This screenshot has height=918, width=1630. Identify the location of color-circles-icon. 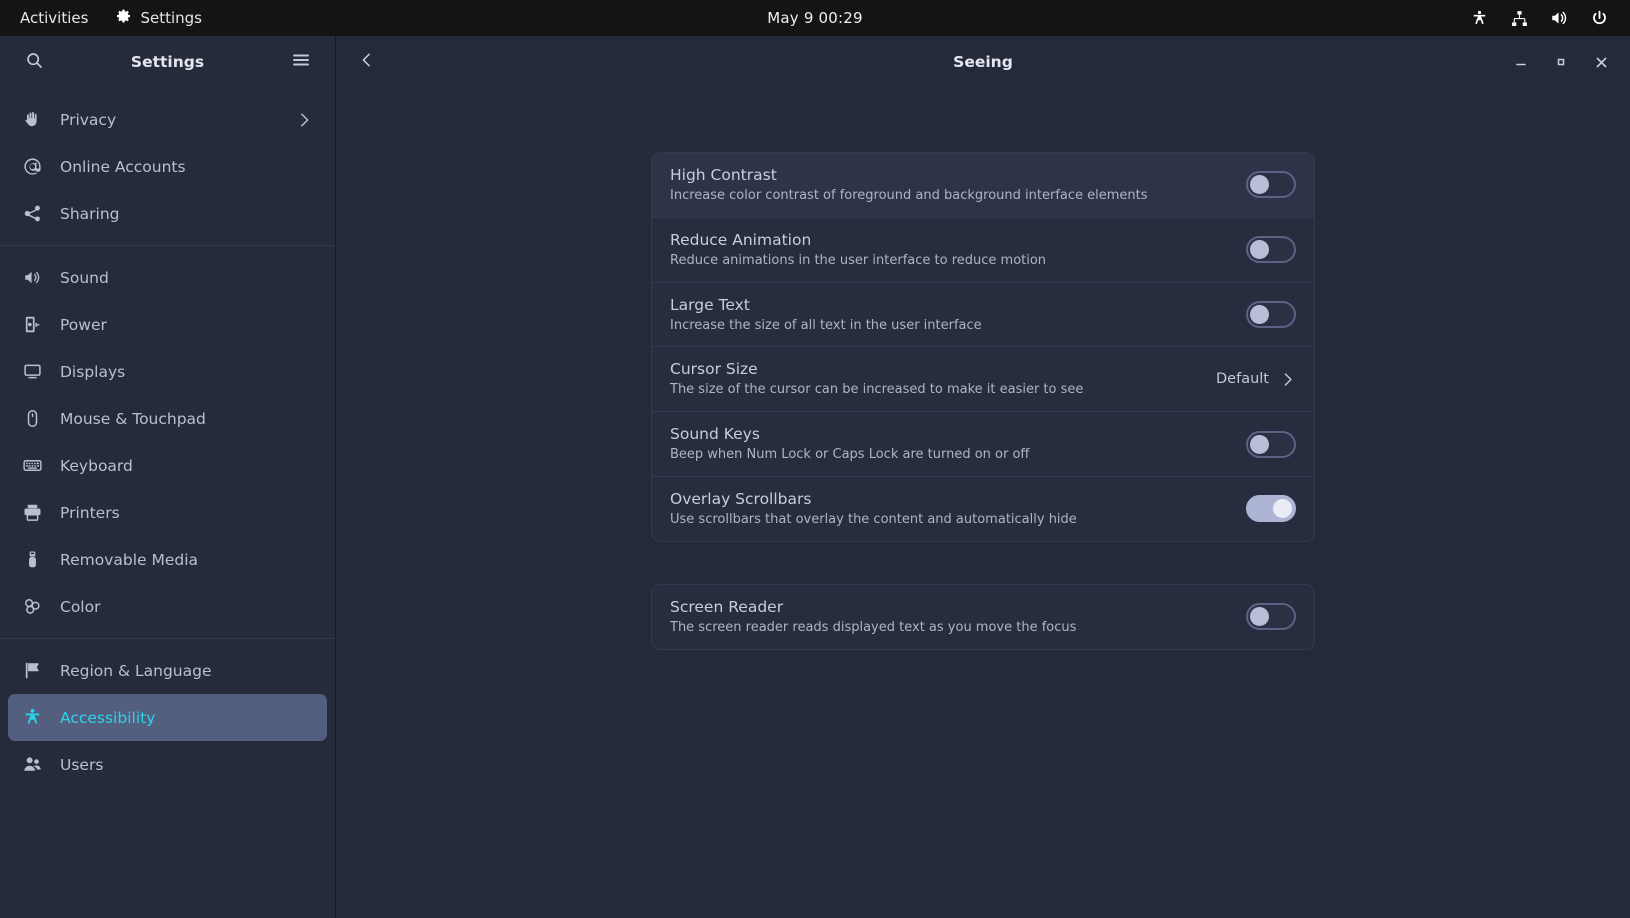
(32, 607).